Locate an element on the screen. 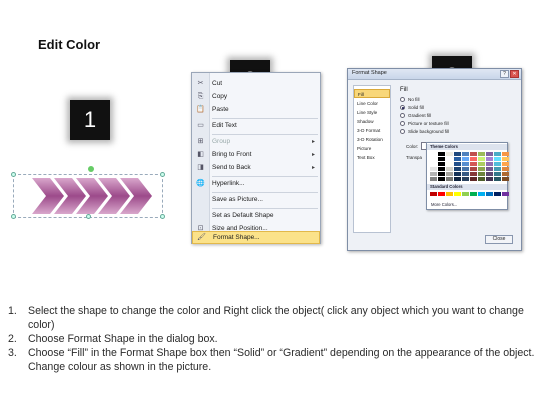  menu-item-cut: ✂ Cut is located at coordinates (256, 84).